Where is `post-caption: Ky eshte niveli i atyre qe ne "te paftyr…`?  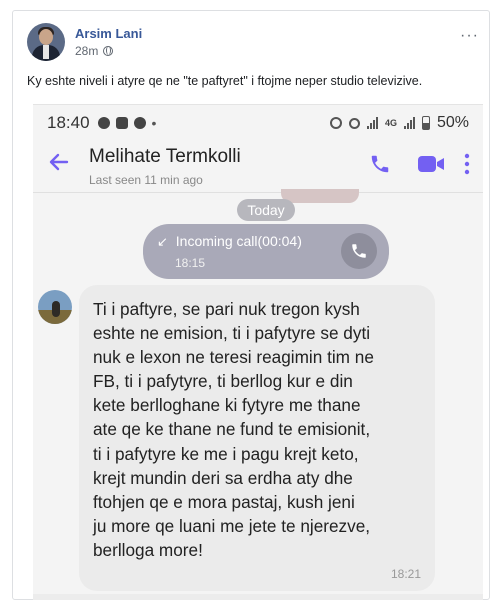
post-caption: Ky eshte niveli i atyre qe ne "te paftyr… is located at coordinates (225, 81).